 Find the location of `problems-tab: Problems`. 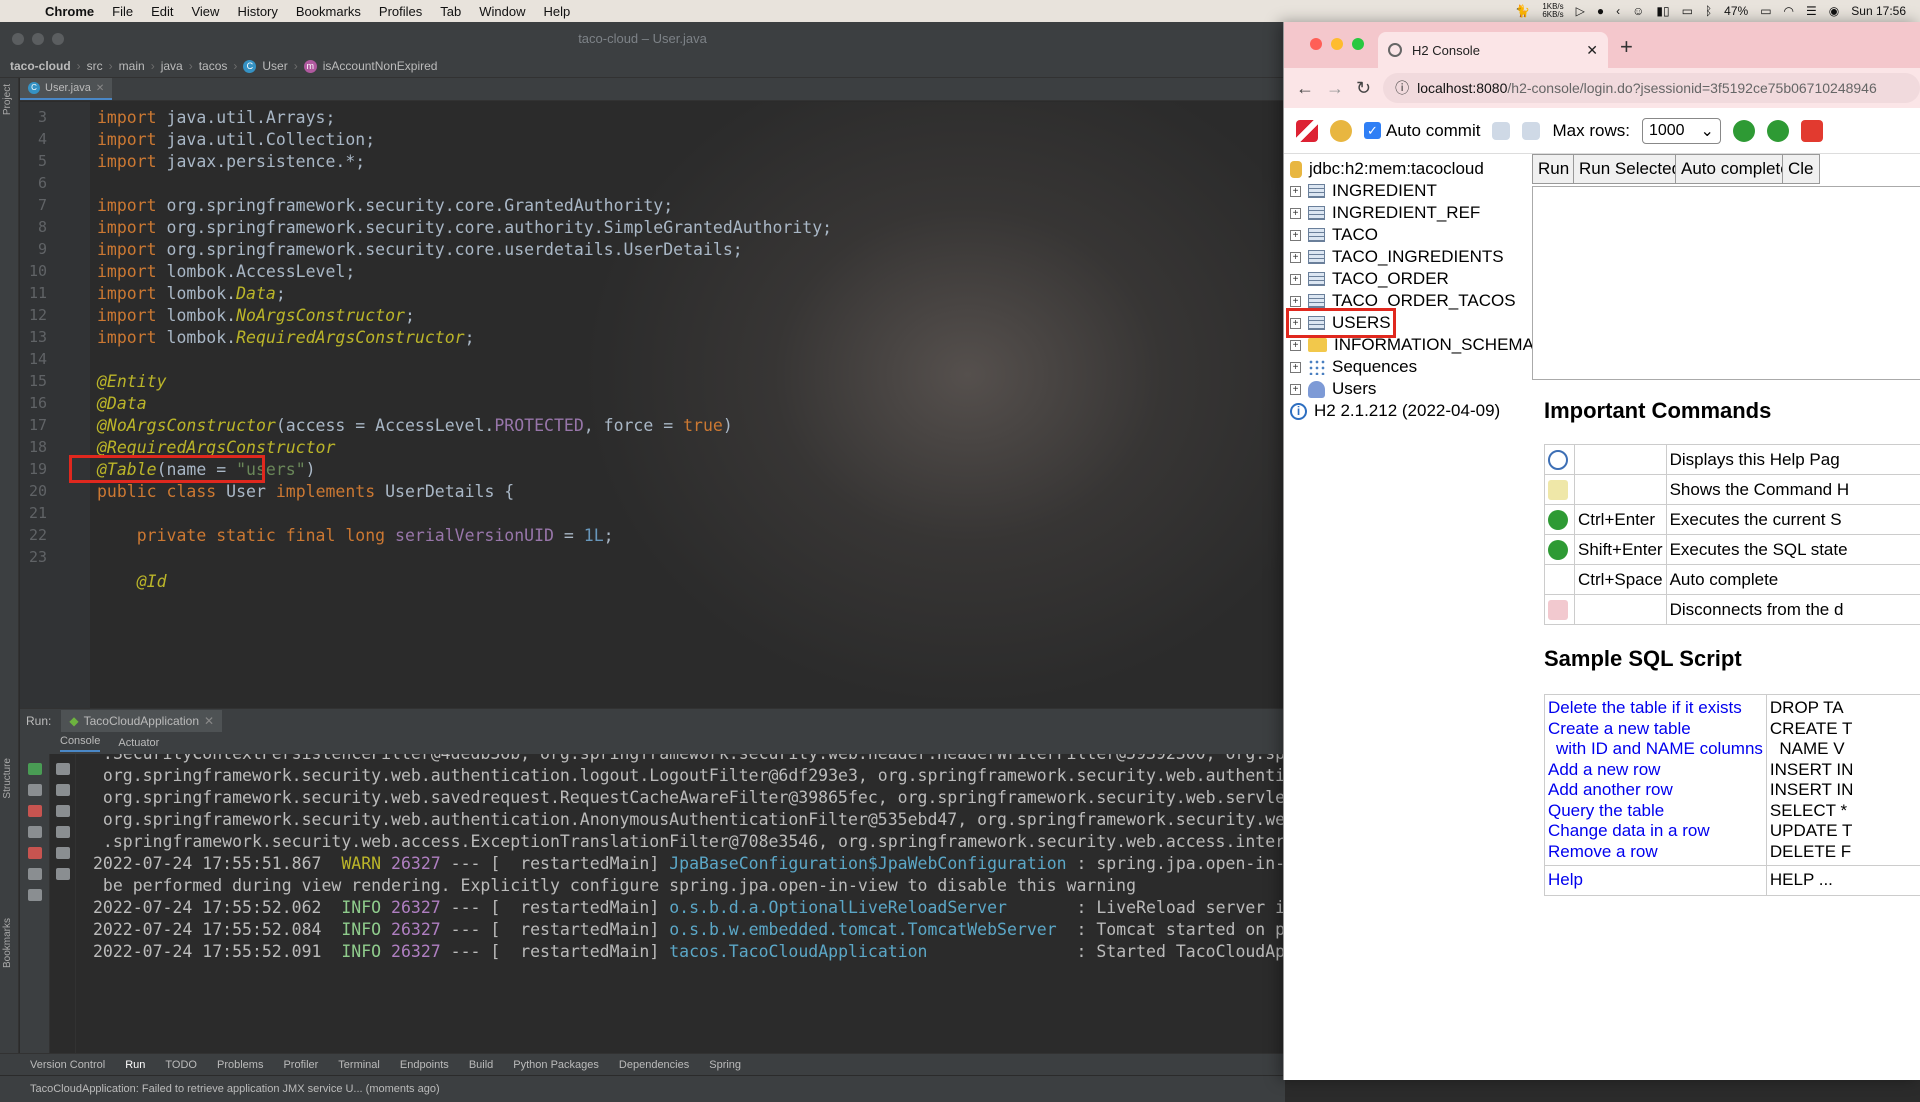

problems-tab: Problems is located at coordinates (240, 1065).